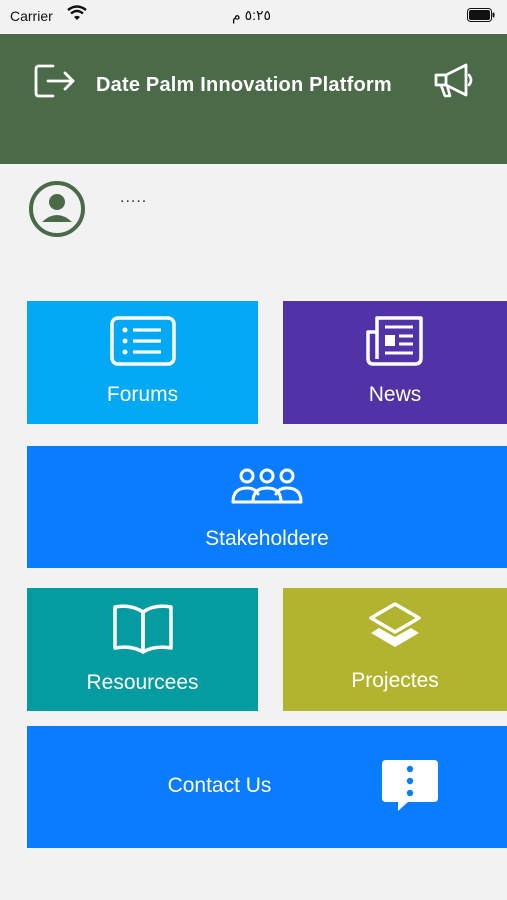  I want to click on wifi-icon, so click(77, 12).